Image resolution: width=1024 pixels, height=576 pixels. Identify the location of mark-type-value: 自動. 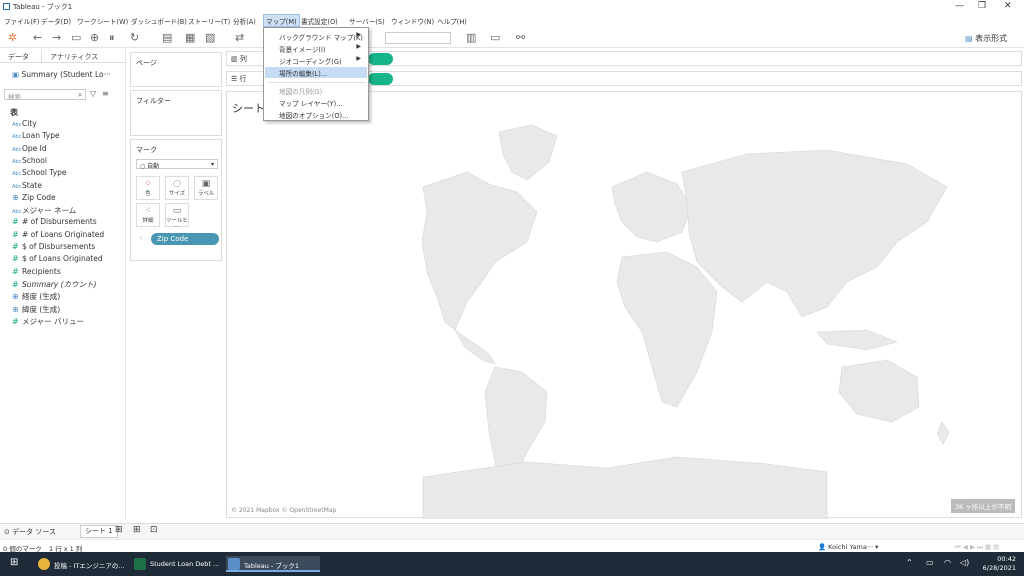
(153, 166).